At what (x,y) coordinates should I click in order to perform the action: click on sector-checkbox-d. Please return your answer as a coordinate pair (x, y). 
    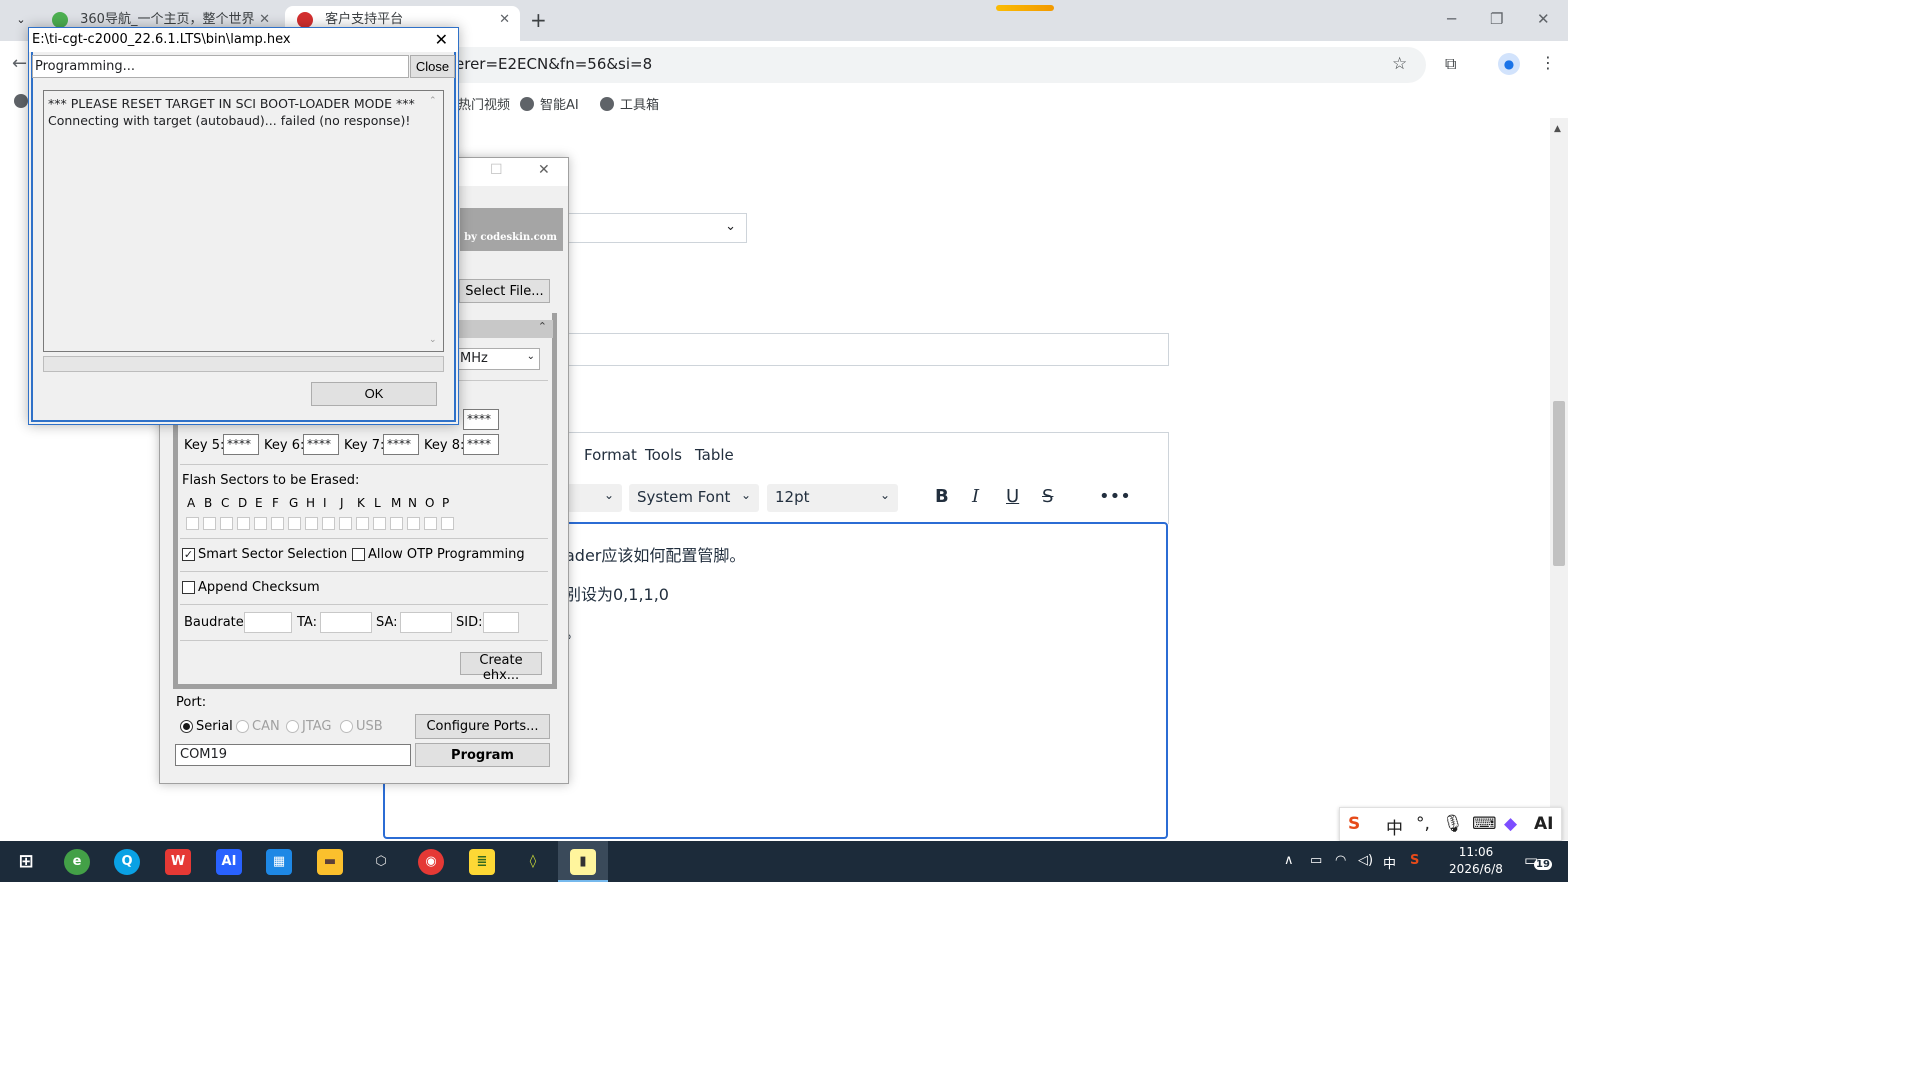
    Looking at the image, I should click on (243, 523).